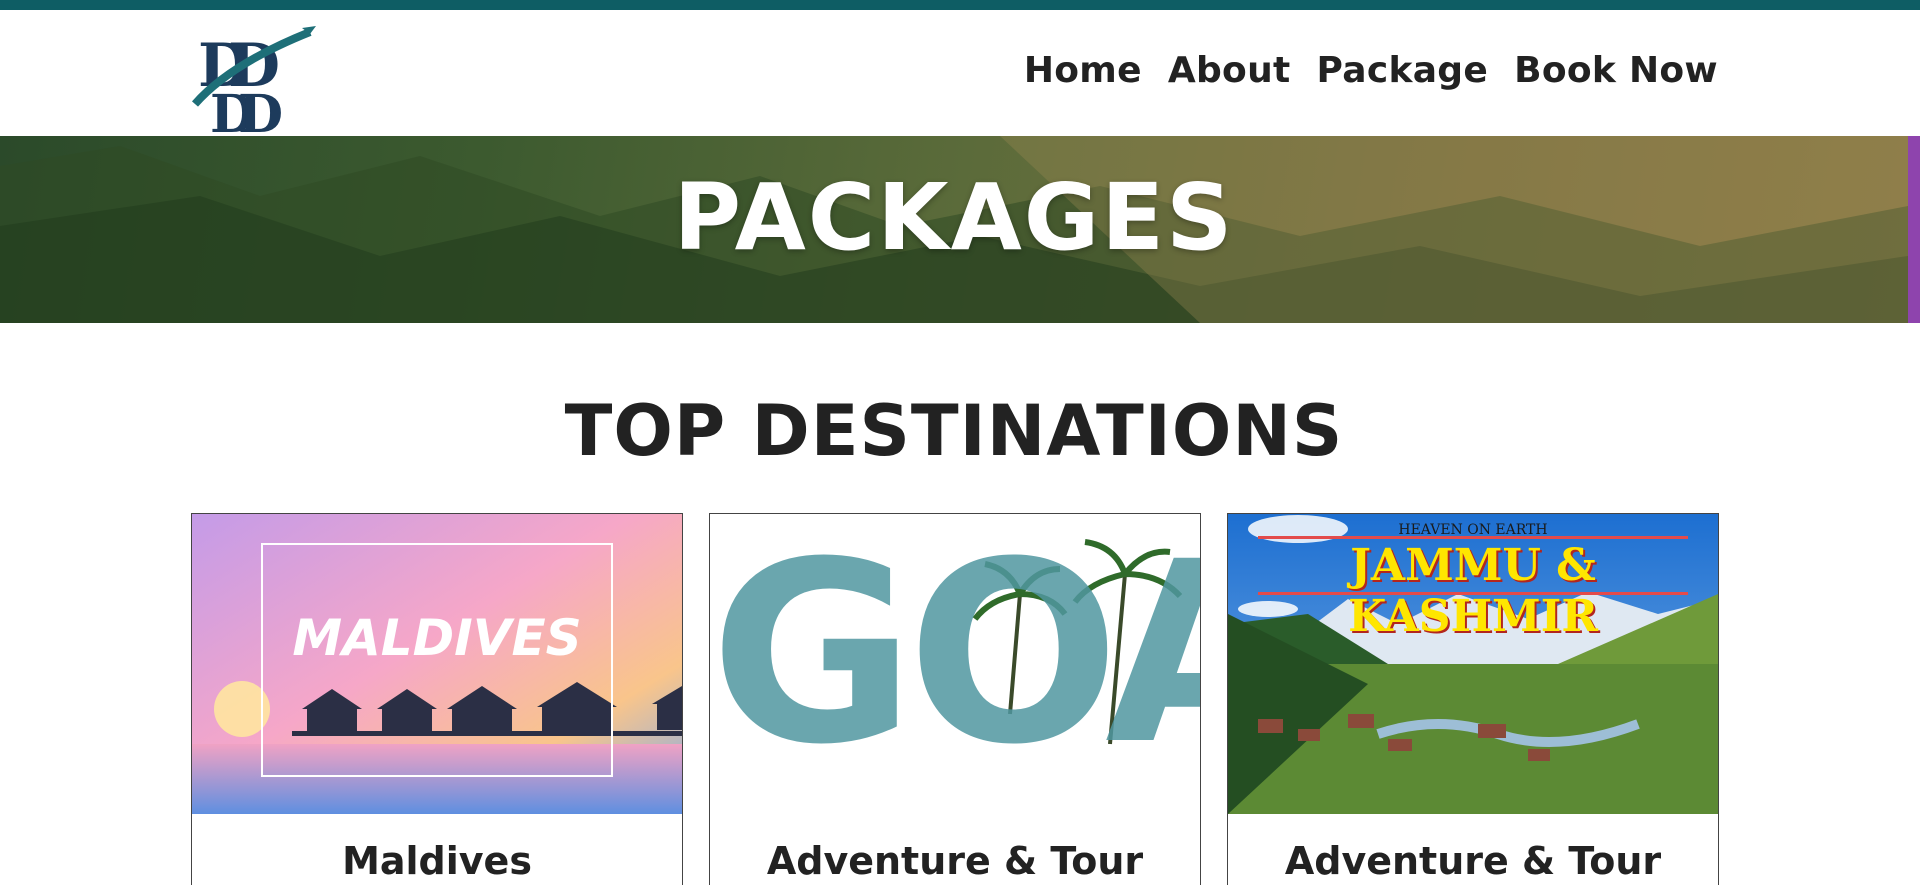  What do you see at coordinates (954, 431) in the screenshot?
I see `section-title: TOP DESTINATIONS` at bounding box center [954, 431].